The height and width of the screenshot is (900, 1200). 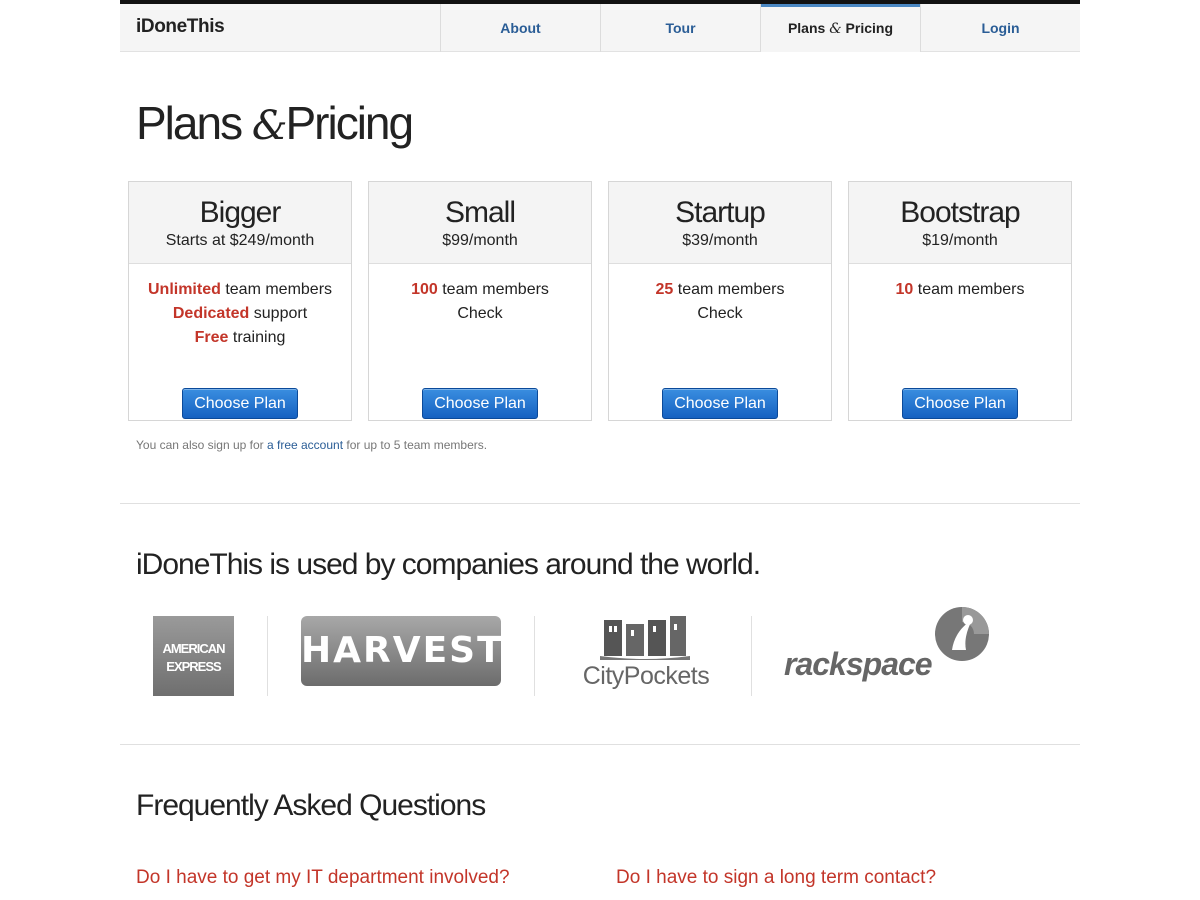 I want to click on plan-features: 25 team members Check, so click(x=720, y=310).